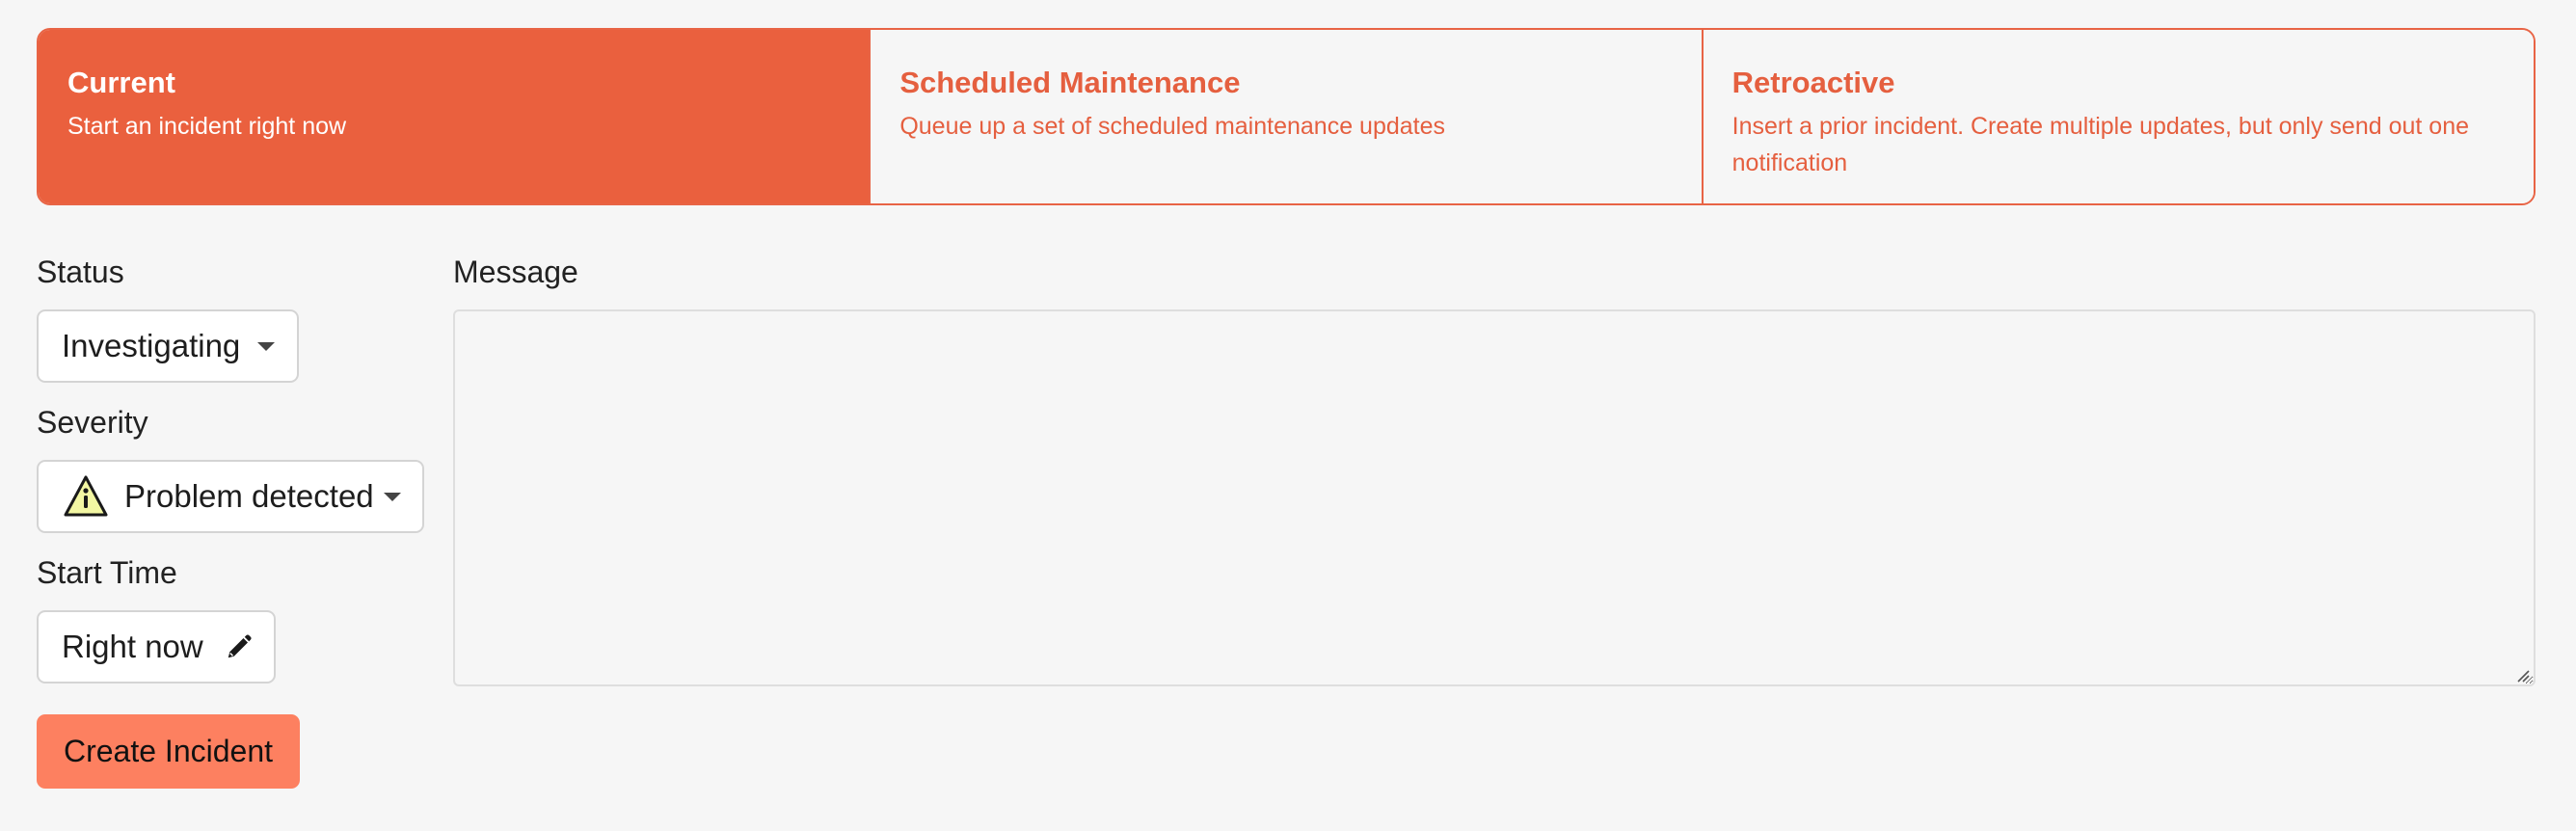 This screenshot has height=831, width=2576. What do you see at coordinates (2522, 675) in the screenshot?
I see `resize-grip-icon` at bounding box center [2522, 675].